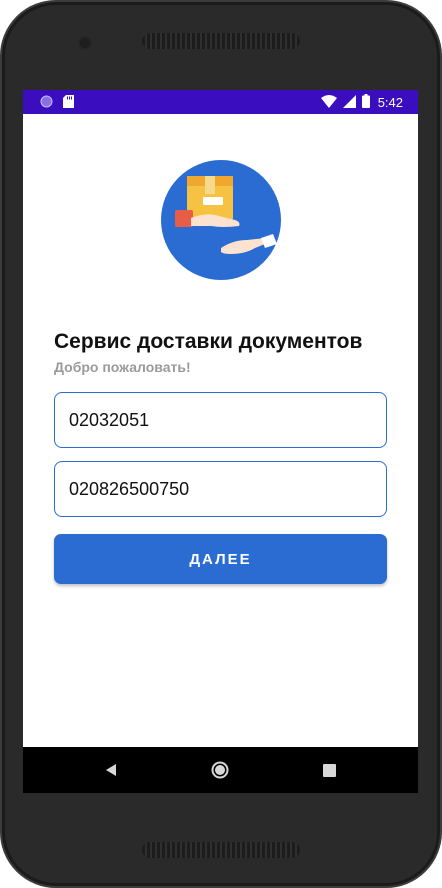 Image resolution: width=442 pixels, height=888 pixels. Describe the element at coordinates (221, 41) in the screenshot. I see `top-speaker` at that location.